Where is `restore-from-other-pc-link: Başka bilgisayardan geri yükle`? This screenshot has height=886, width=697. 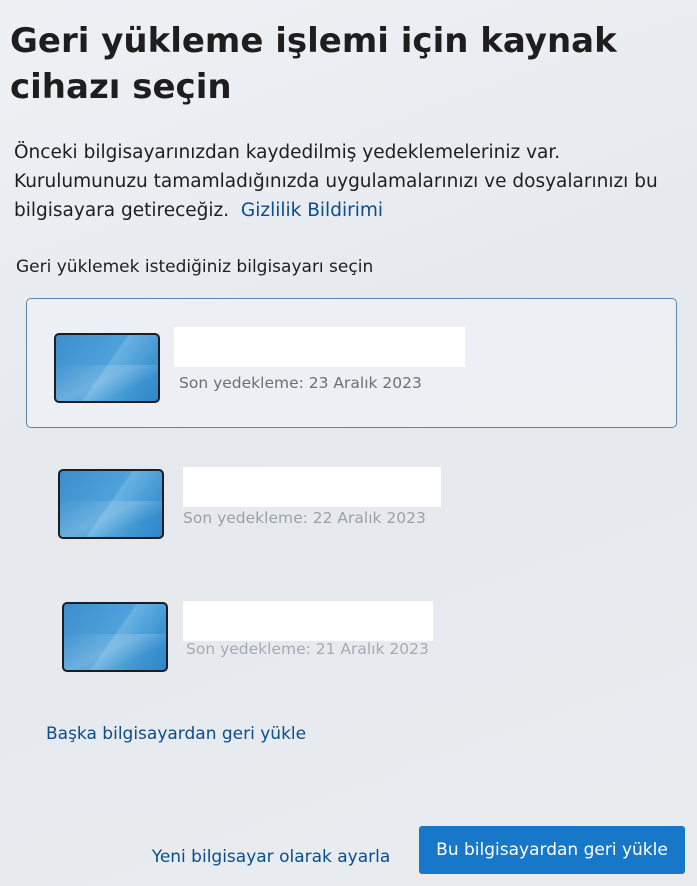 restore-from-other-pc-link: Başka bilgisayardan geri yükle is located at coordinates (176, 734).